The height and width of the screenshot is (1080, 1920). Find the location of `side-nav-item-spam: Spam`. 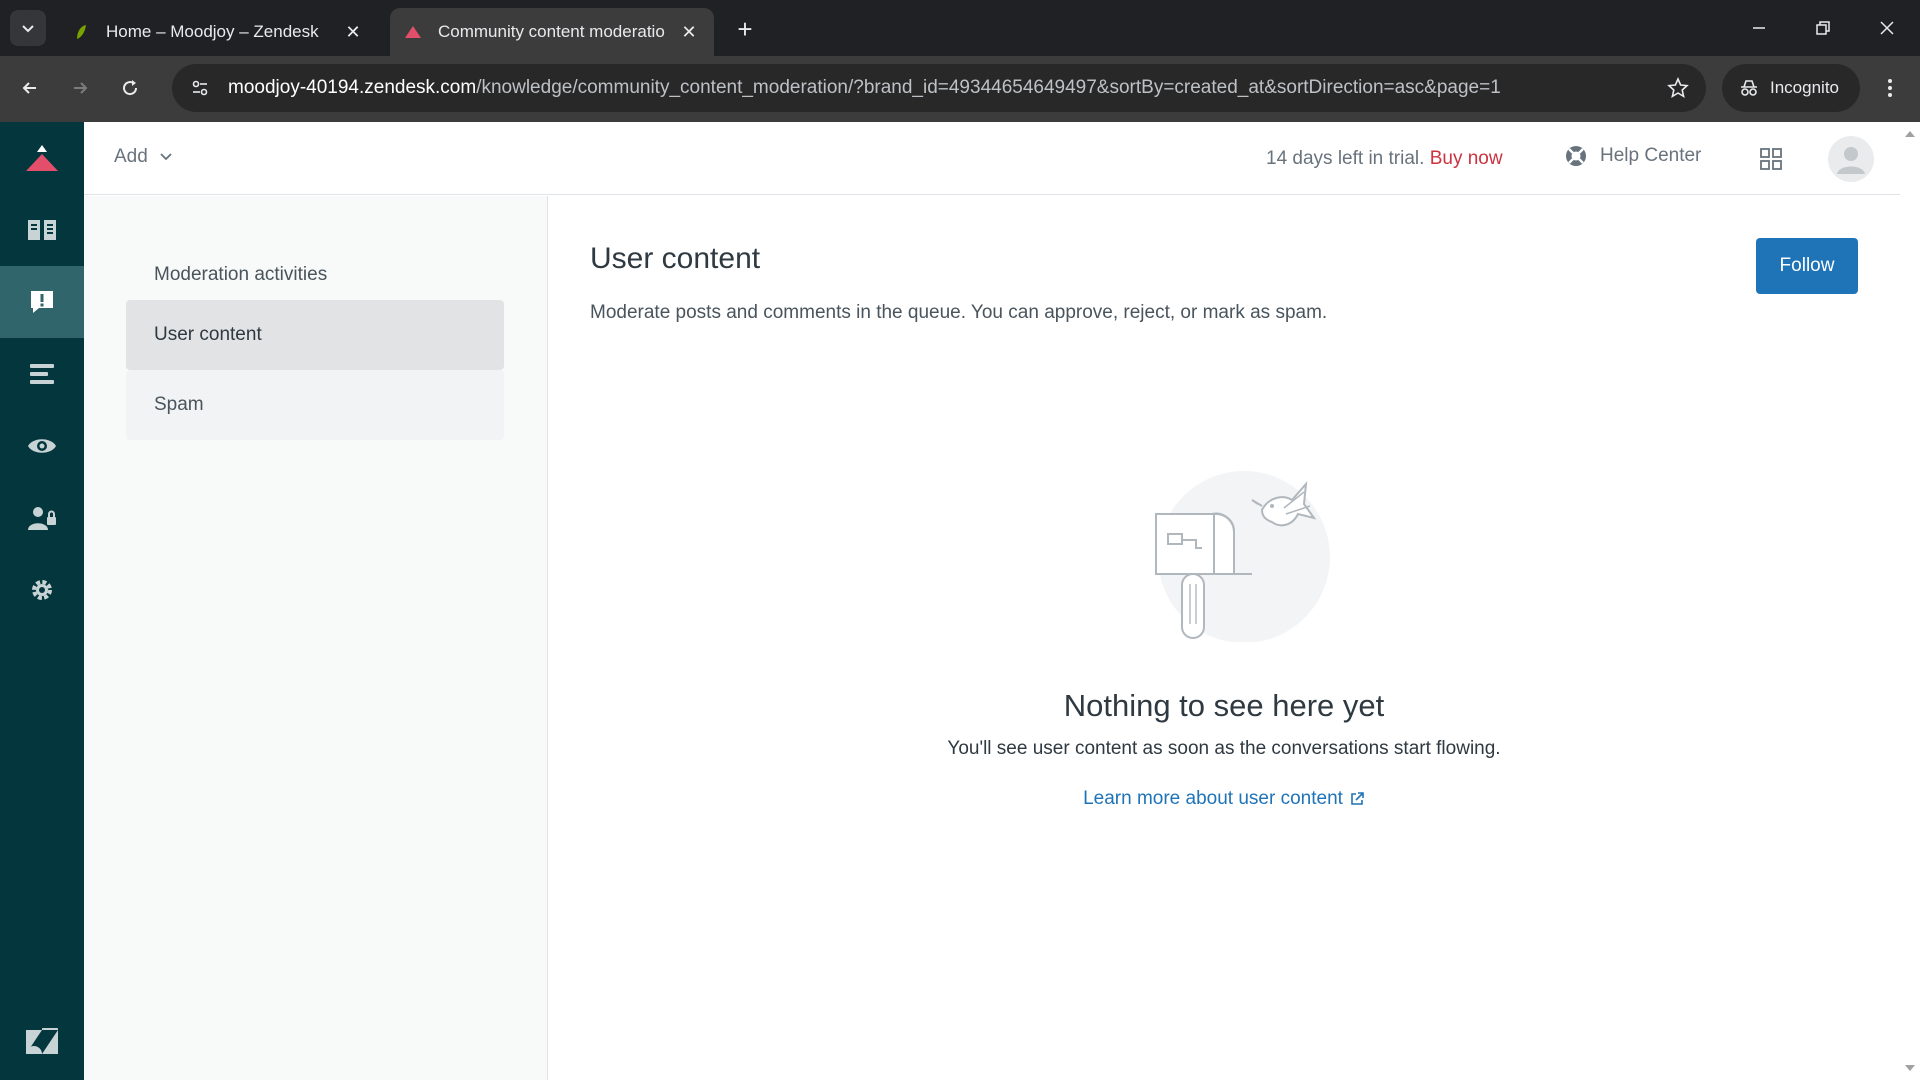

side-nav-item-spam: Spam is located at coordinates (315, 405).